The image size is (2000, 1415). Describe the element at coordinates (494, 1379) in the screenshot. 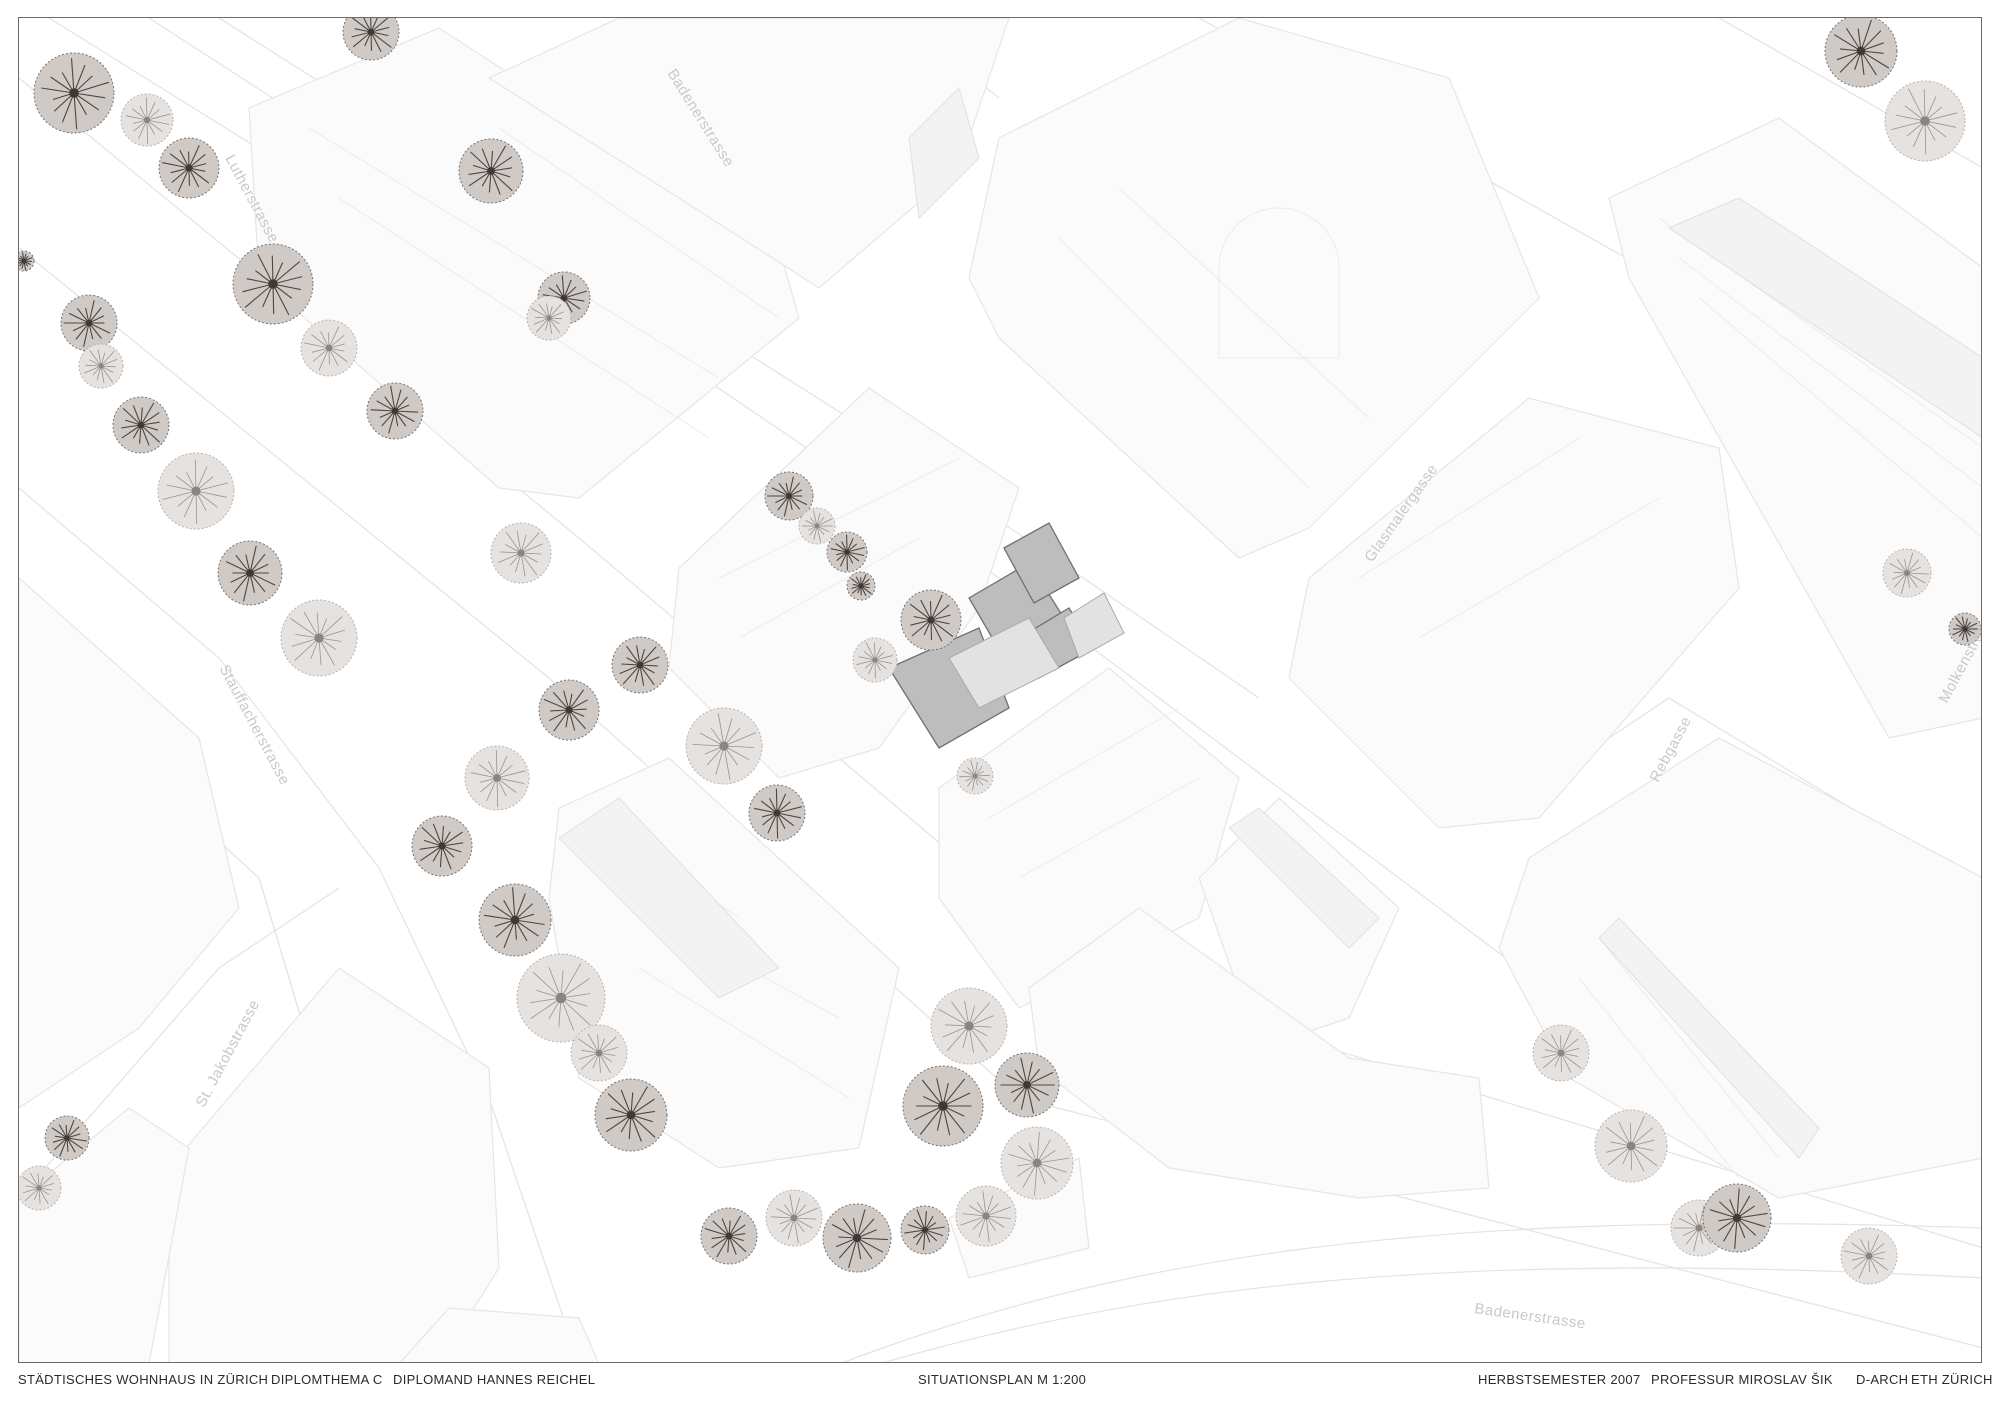

I see `student-name: DIPLOMAND HANNES REICHEL` at that location.